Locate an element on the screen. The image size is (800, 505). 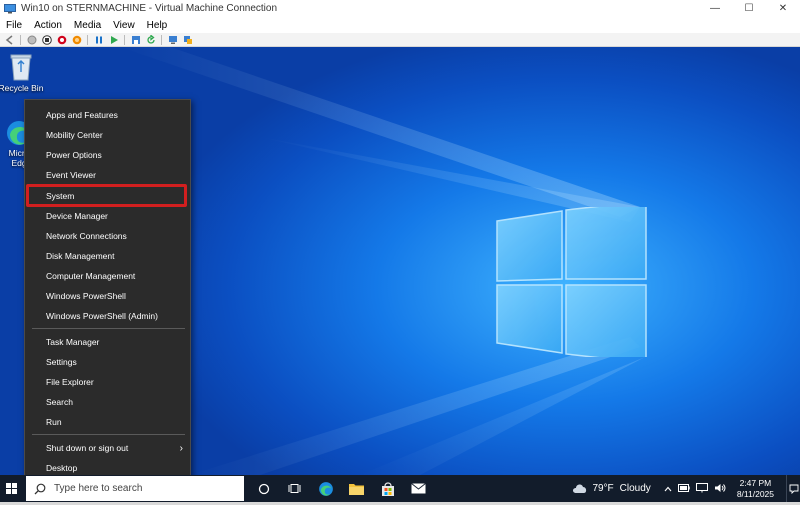
enhanced-session-icon is located at coordinates (187, 39).